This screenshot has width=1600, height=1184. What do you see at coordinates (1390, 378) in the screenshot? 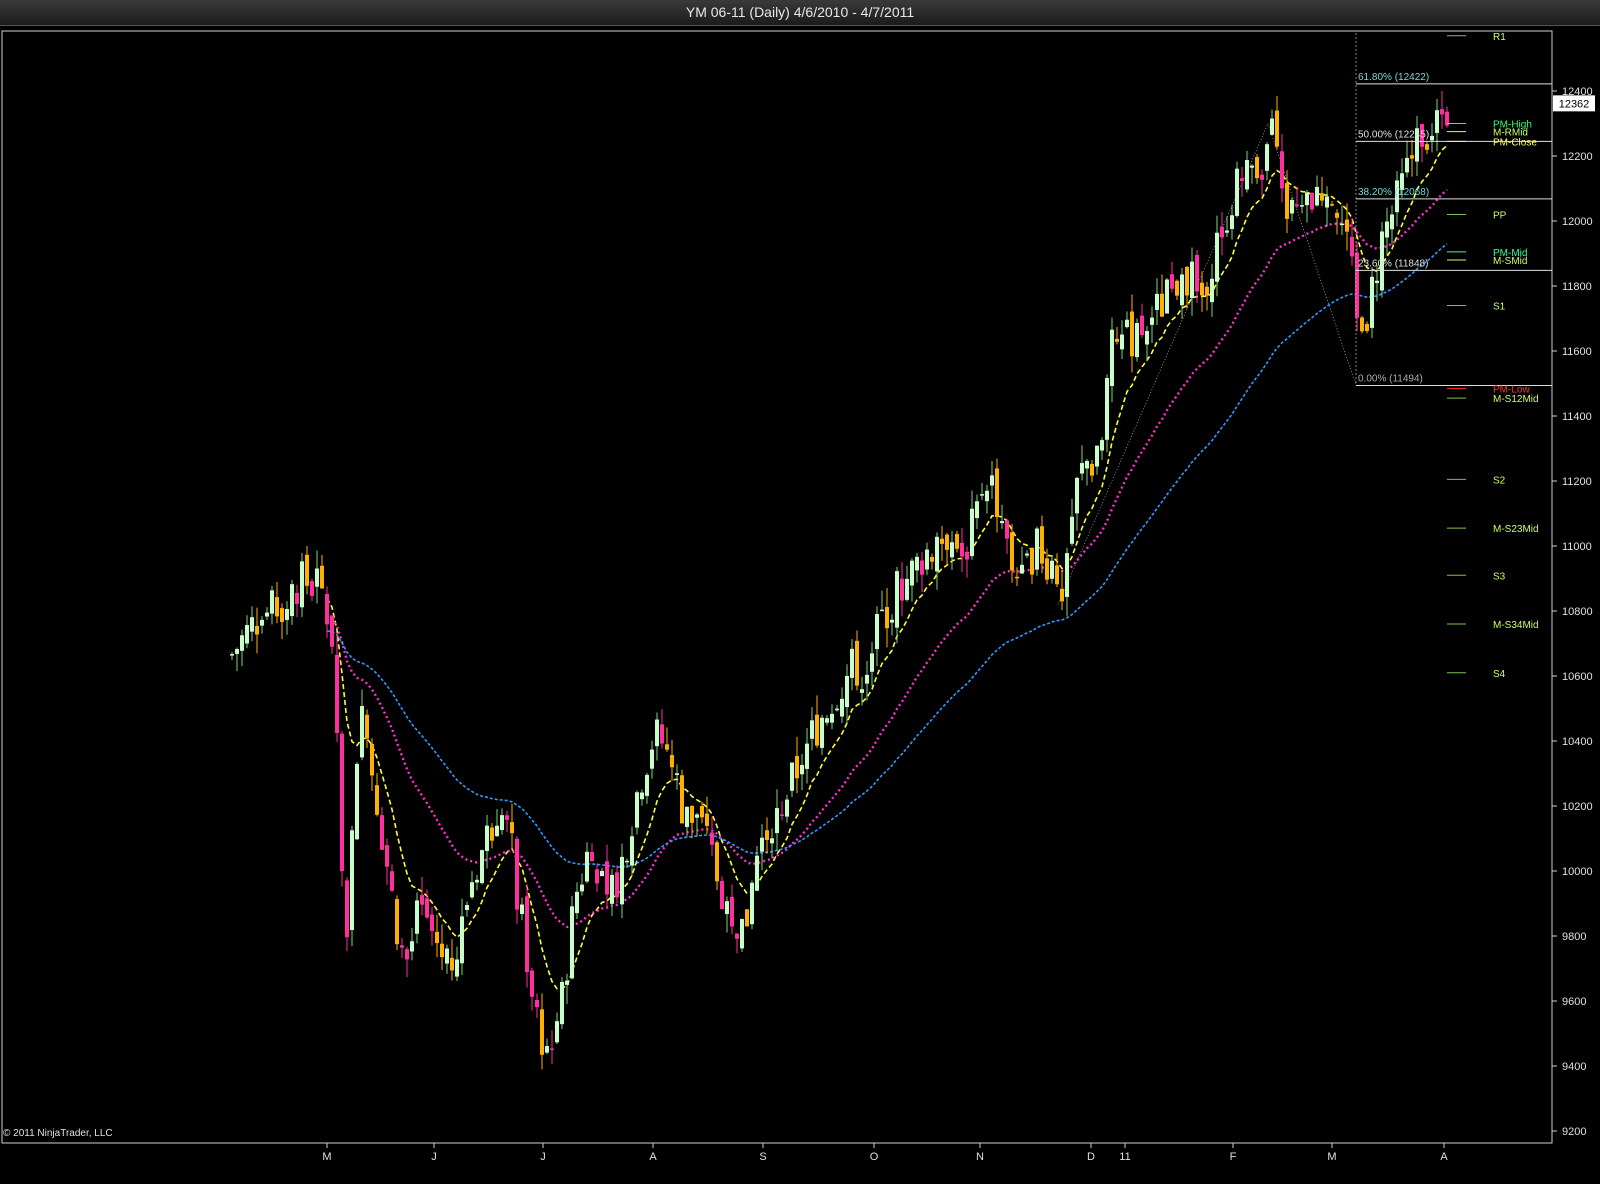
I see `fib-level-label: 0.00% (11494)` at bounding box center [1390, 378].